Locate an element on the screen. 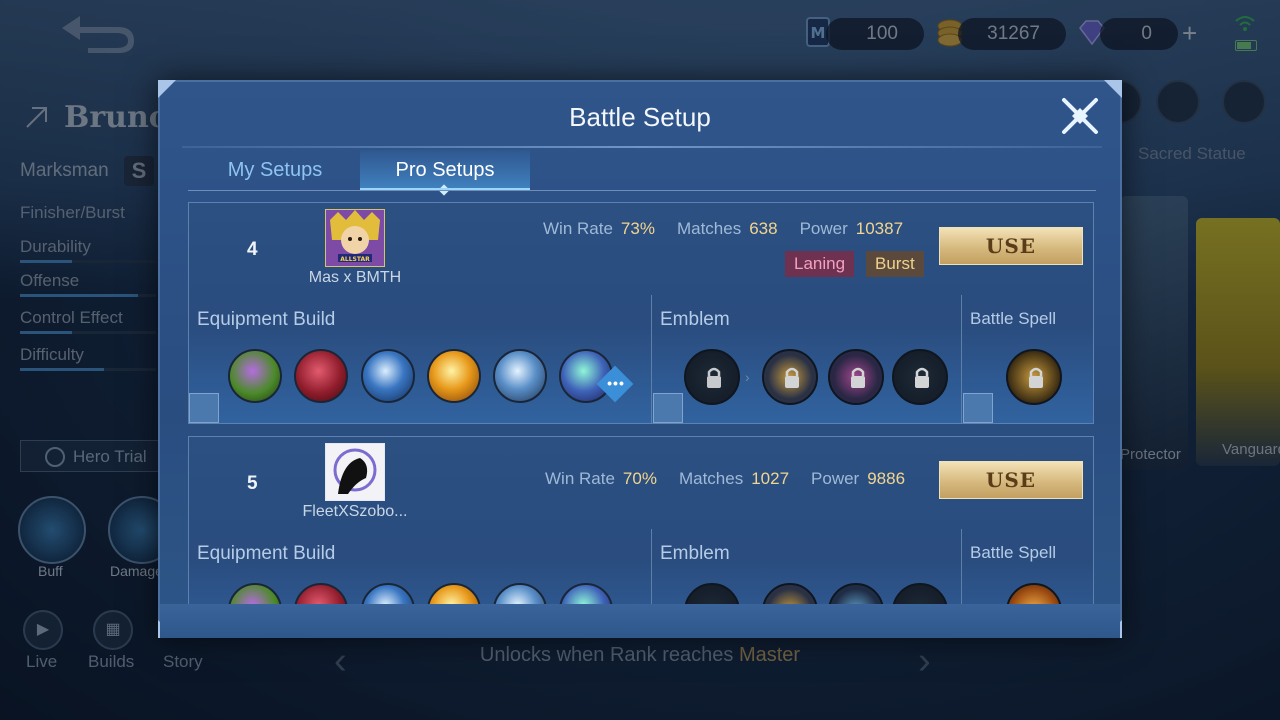 The image size is (1280, 720). tag-laning: Laning is located at coordinates (820, 264).